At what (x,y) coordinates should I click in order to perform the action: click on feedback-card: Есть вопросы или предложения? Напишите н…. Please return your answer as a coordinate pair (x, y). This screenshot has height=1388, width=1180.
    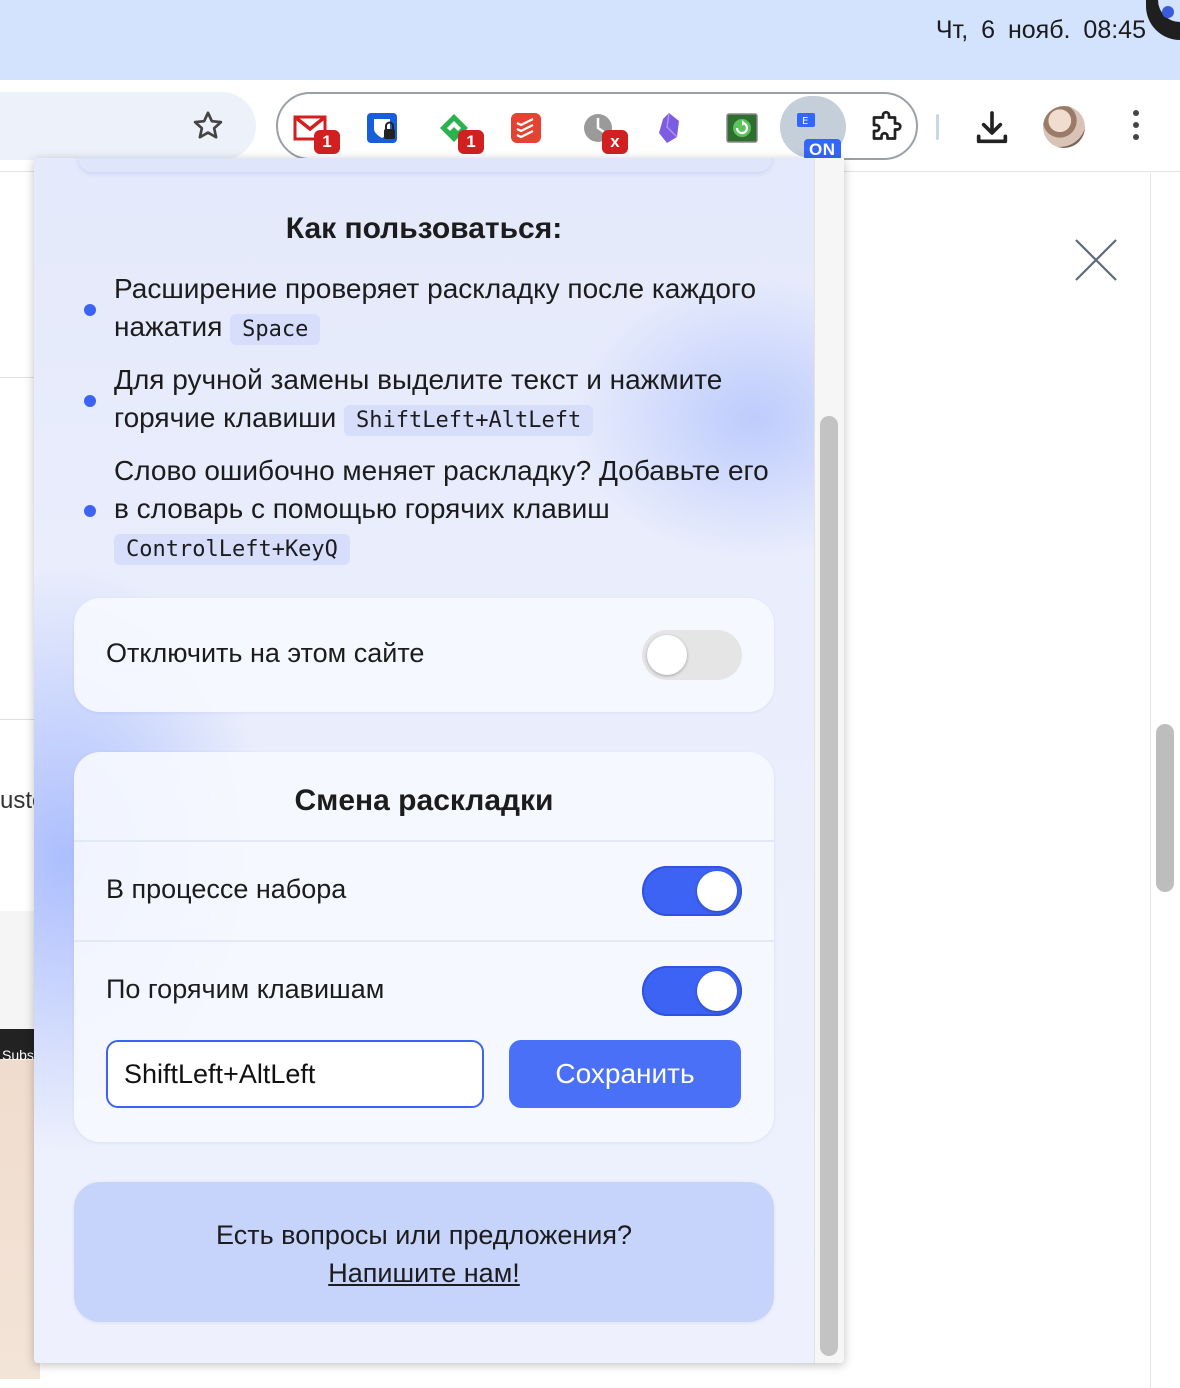
    Looking at the image, I should click on (424, 1252).